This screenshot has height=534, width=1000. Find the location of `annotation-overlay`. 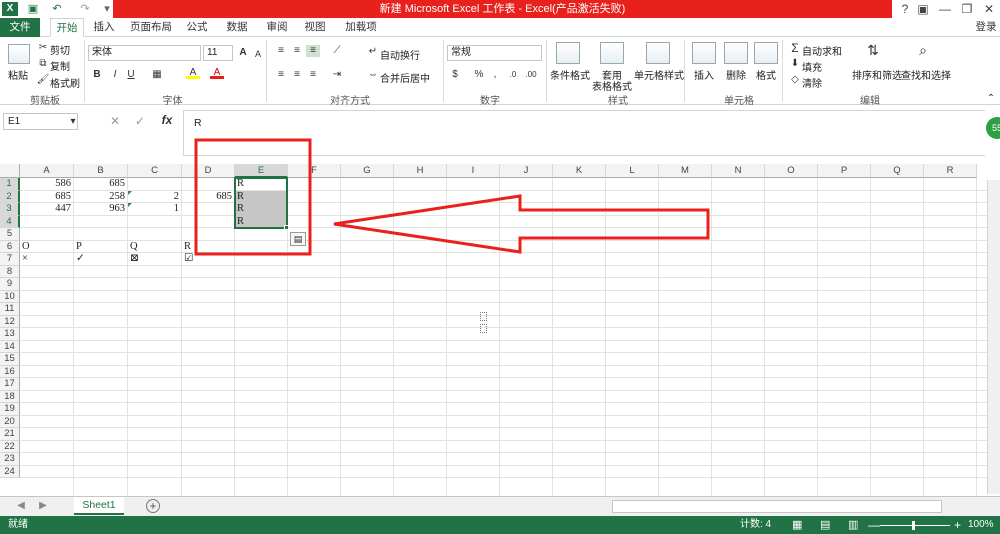

annotation-overlay is located at coordinates (452, 197).